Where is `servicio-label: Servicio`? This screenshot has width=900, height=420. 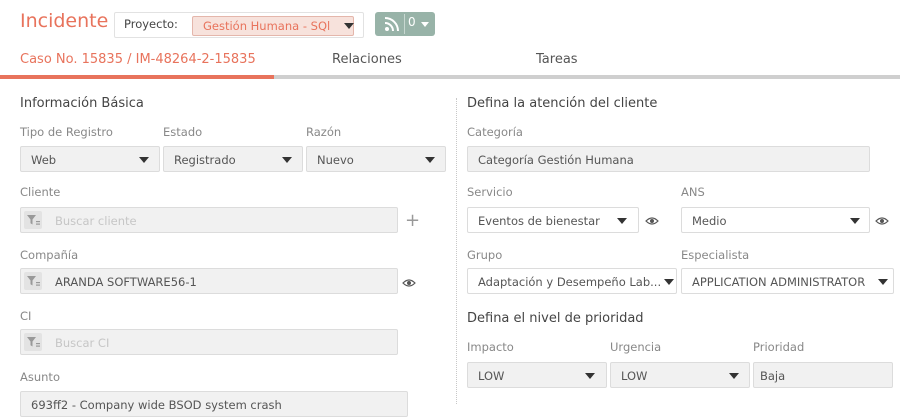 servicio-label: Servicio is located at coordinates (490, 192).